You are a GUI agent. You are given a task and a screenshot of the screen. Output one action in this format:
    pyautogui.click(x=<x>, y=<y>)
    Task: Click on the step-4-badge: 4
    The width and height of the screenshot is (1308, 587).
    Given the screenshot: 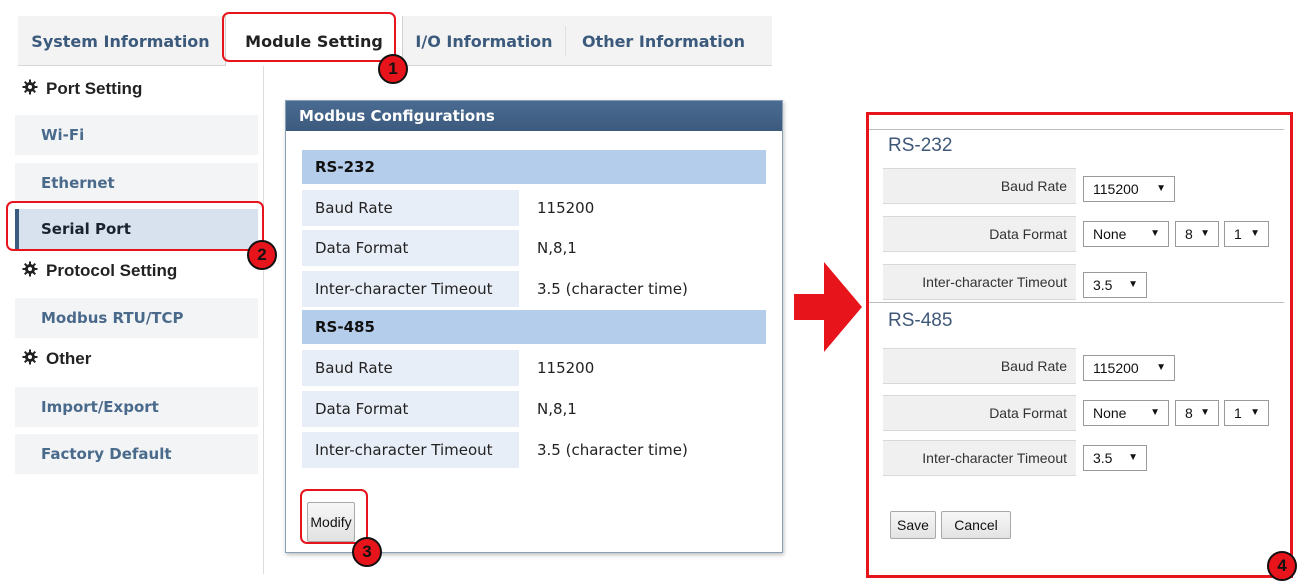 What is the action you would take?
    pyautogui.click(x=1282, y=566)
    